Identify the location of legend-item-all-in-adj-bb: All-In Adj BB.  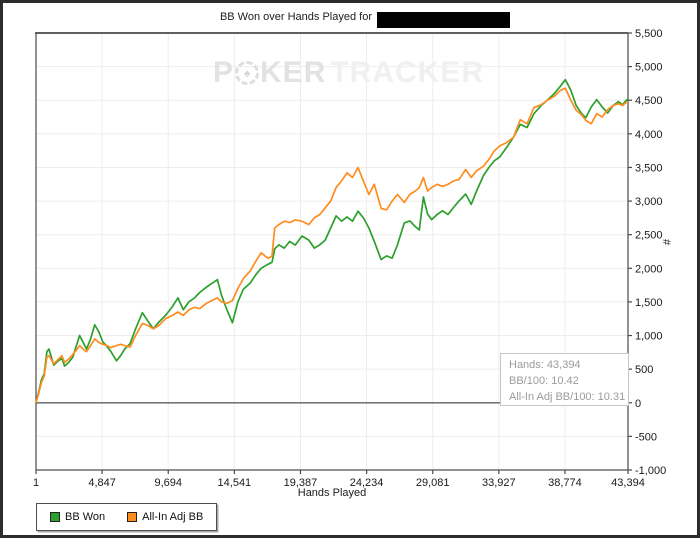
(165, 517).